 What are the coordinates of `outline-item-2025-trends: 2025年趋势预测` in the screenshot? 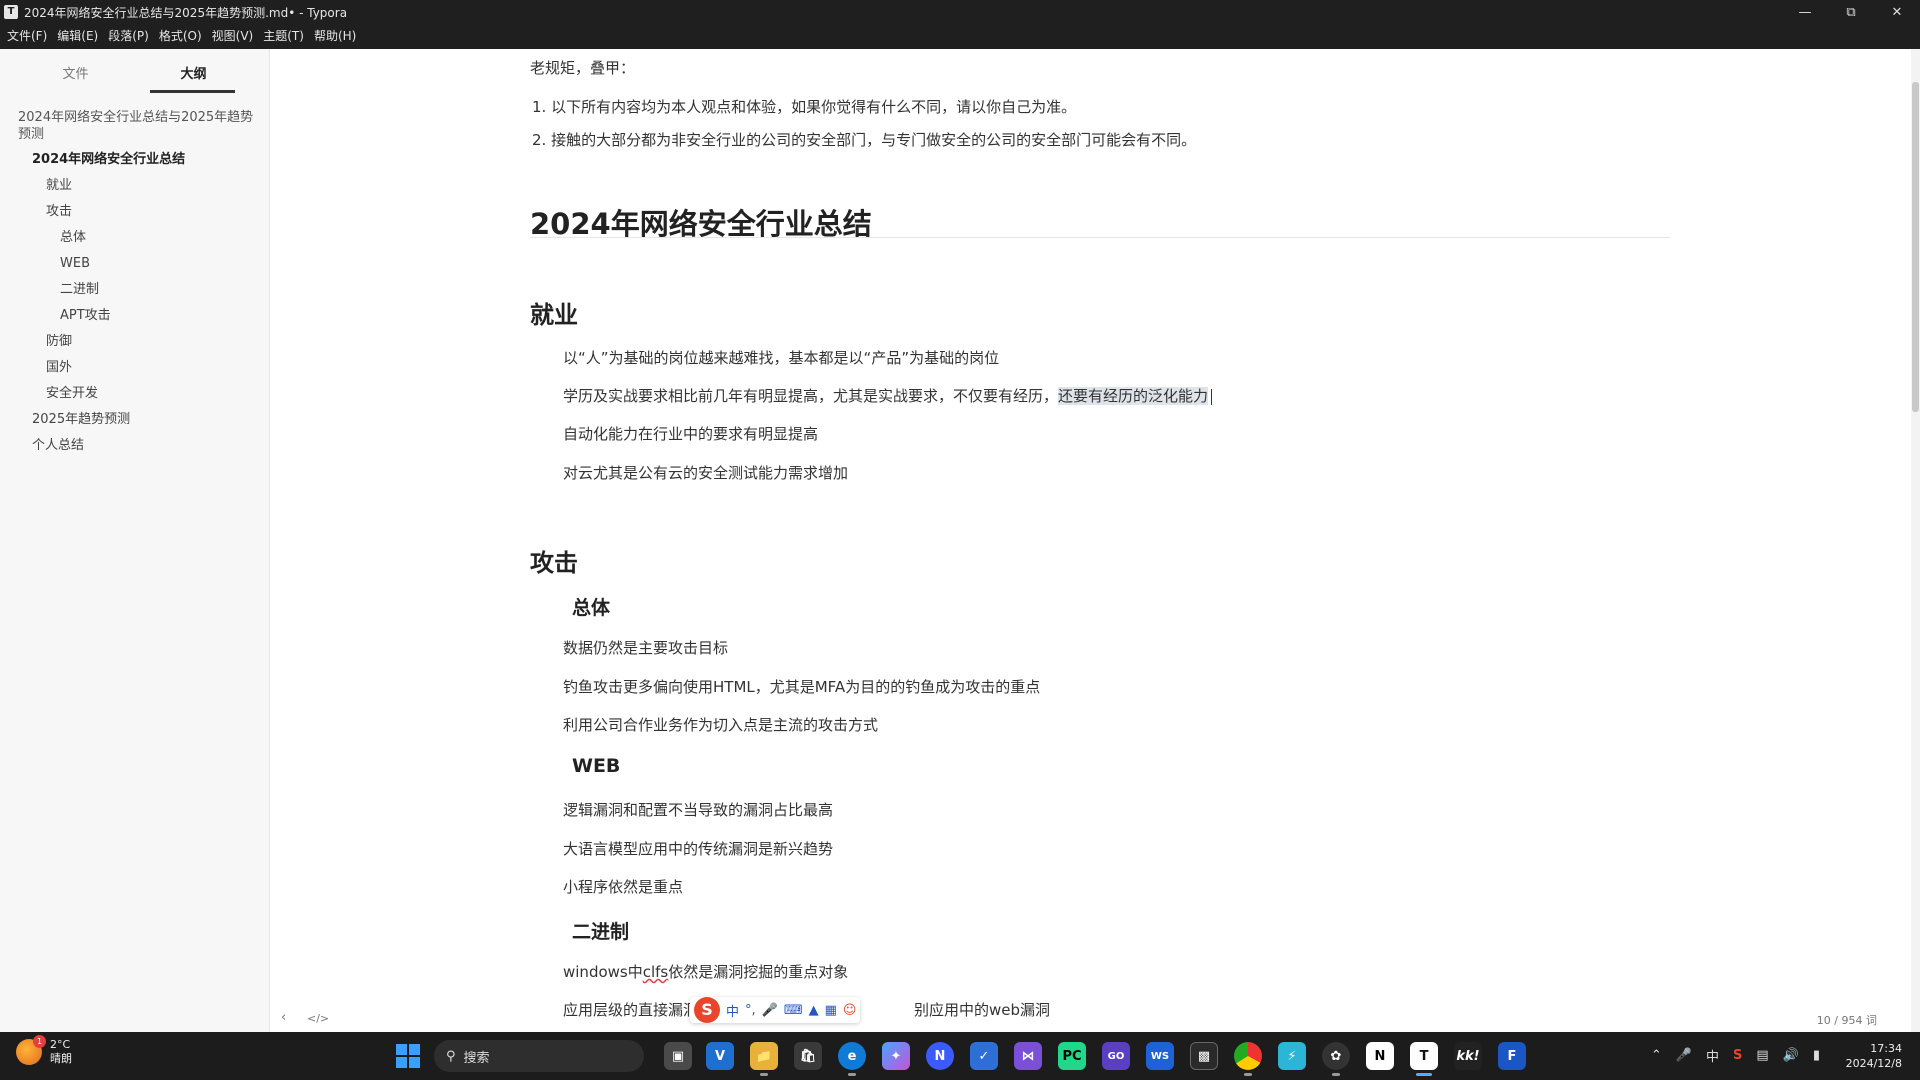 It's located at (135, 424).